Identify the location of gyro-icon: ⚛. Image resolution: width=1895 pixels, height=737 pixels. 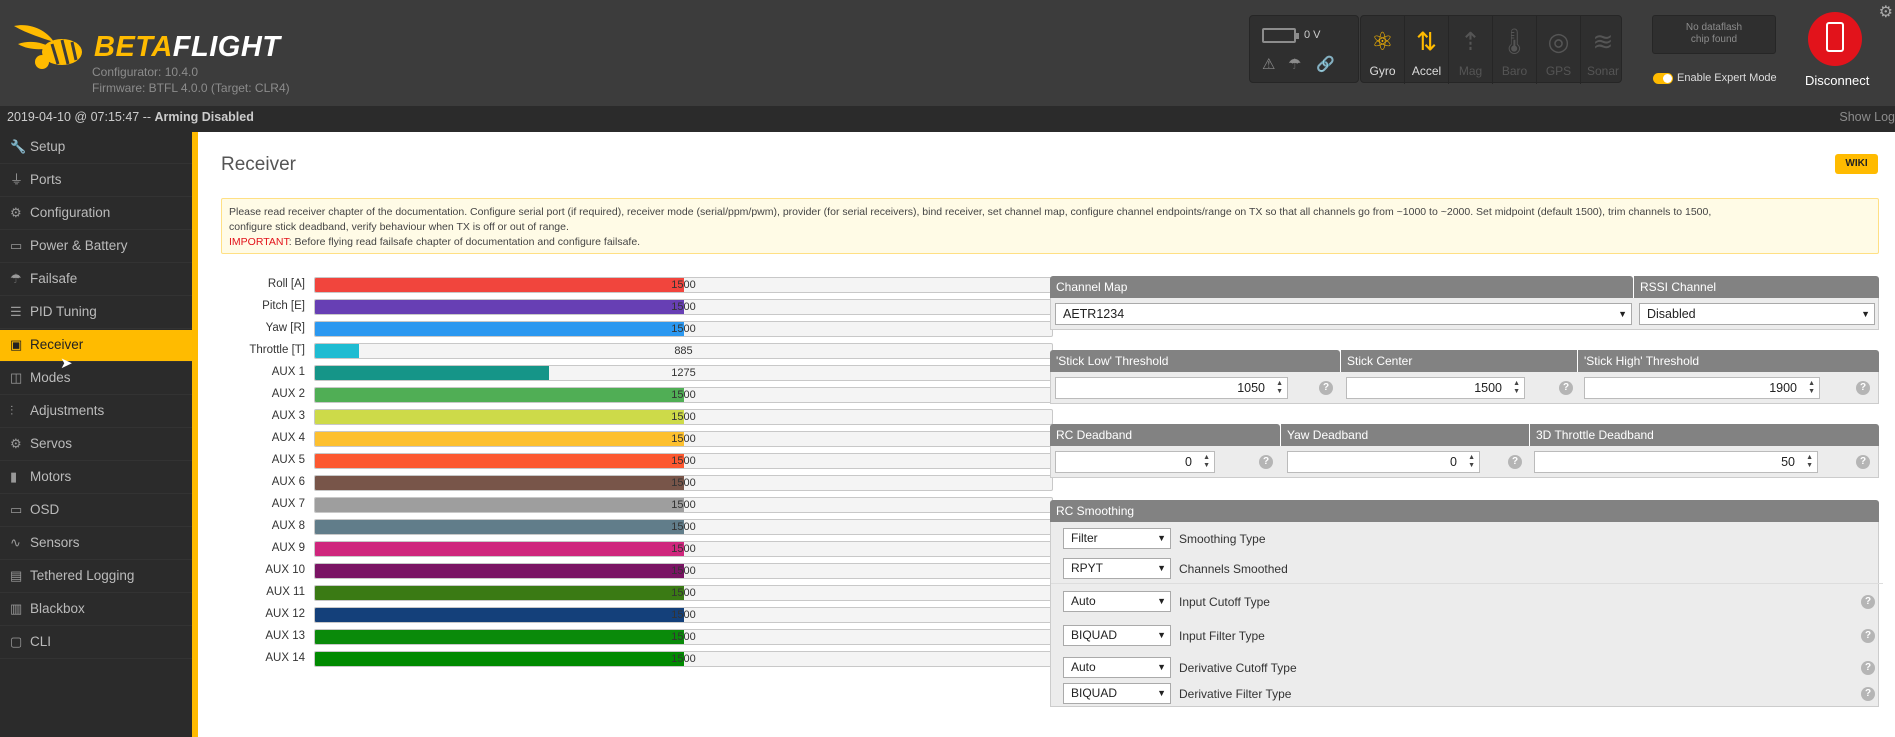
(1382, 42).